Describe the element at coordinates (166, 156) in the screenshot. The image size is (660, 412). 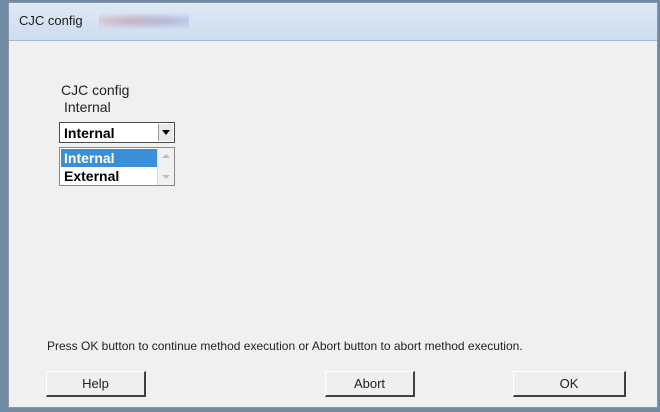
I see `scroll-up-icon` at that location.